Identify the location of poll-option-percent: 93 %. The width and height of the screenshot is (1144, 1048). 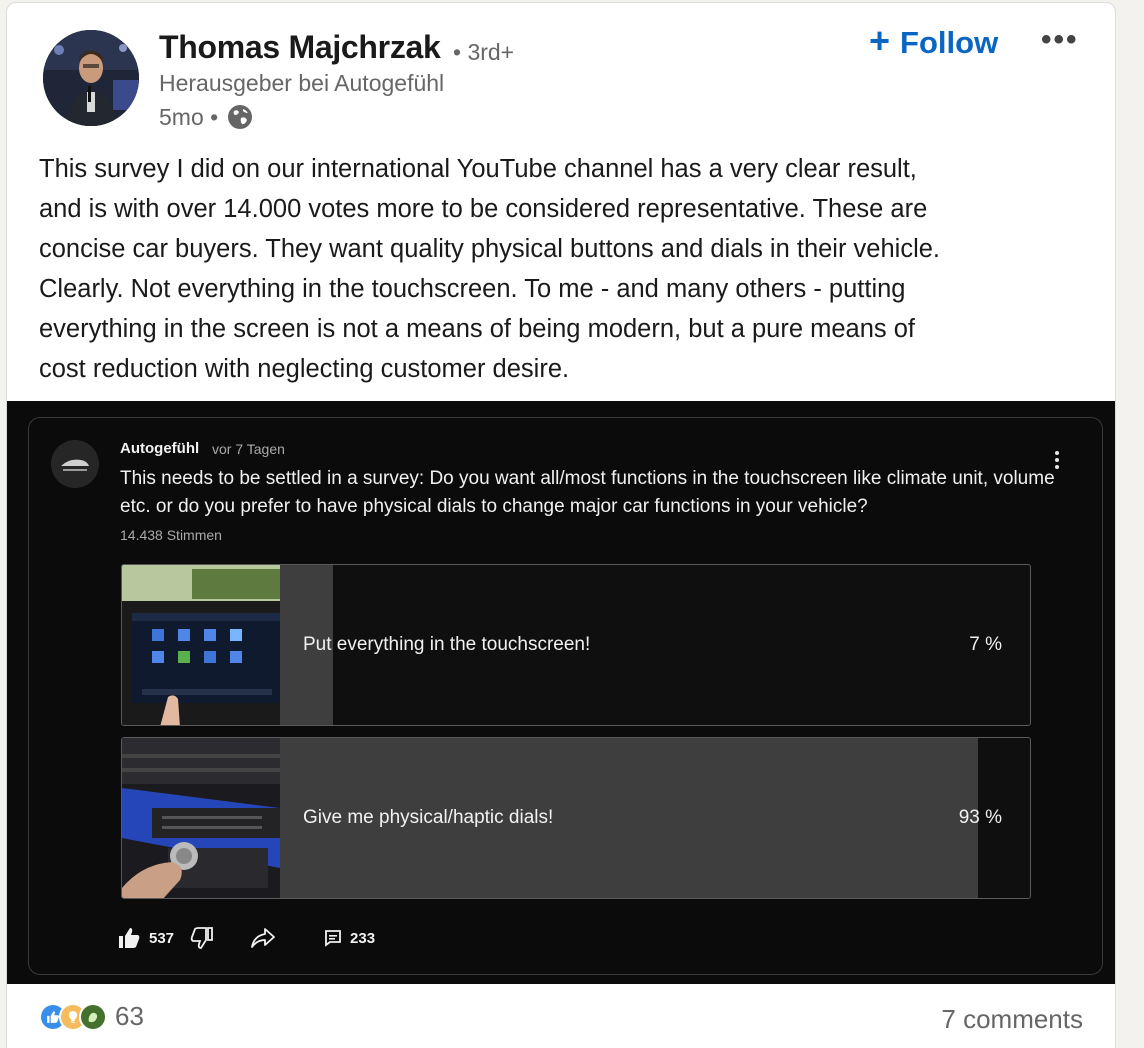
(980, 817).